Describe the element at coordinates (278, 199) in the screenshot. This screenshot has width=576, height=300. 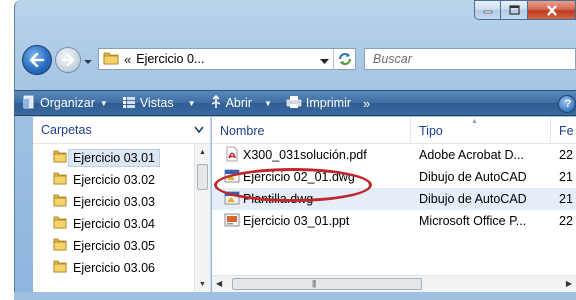
I see `file-name: Plantilla.dwg` at that location.